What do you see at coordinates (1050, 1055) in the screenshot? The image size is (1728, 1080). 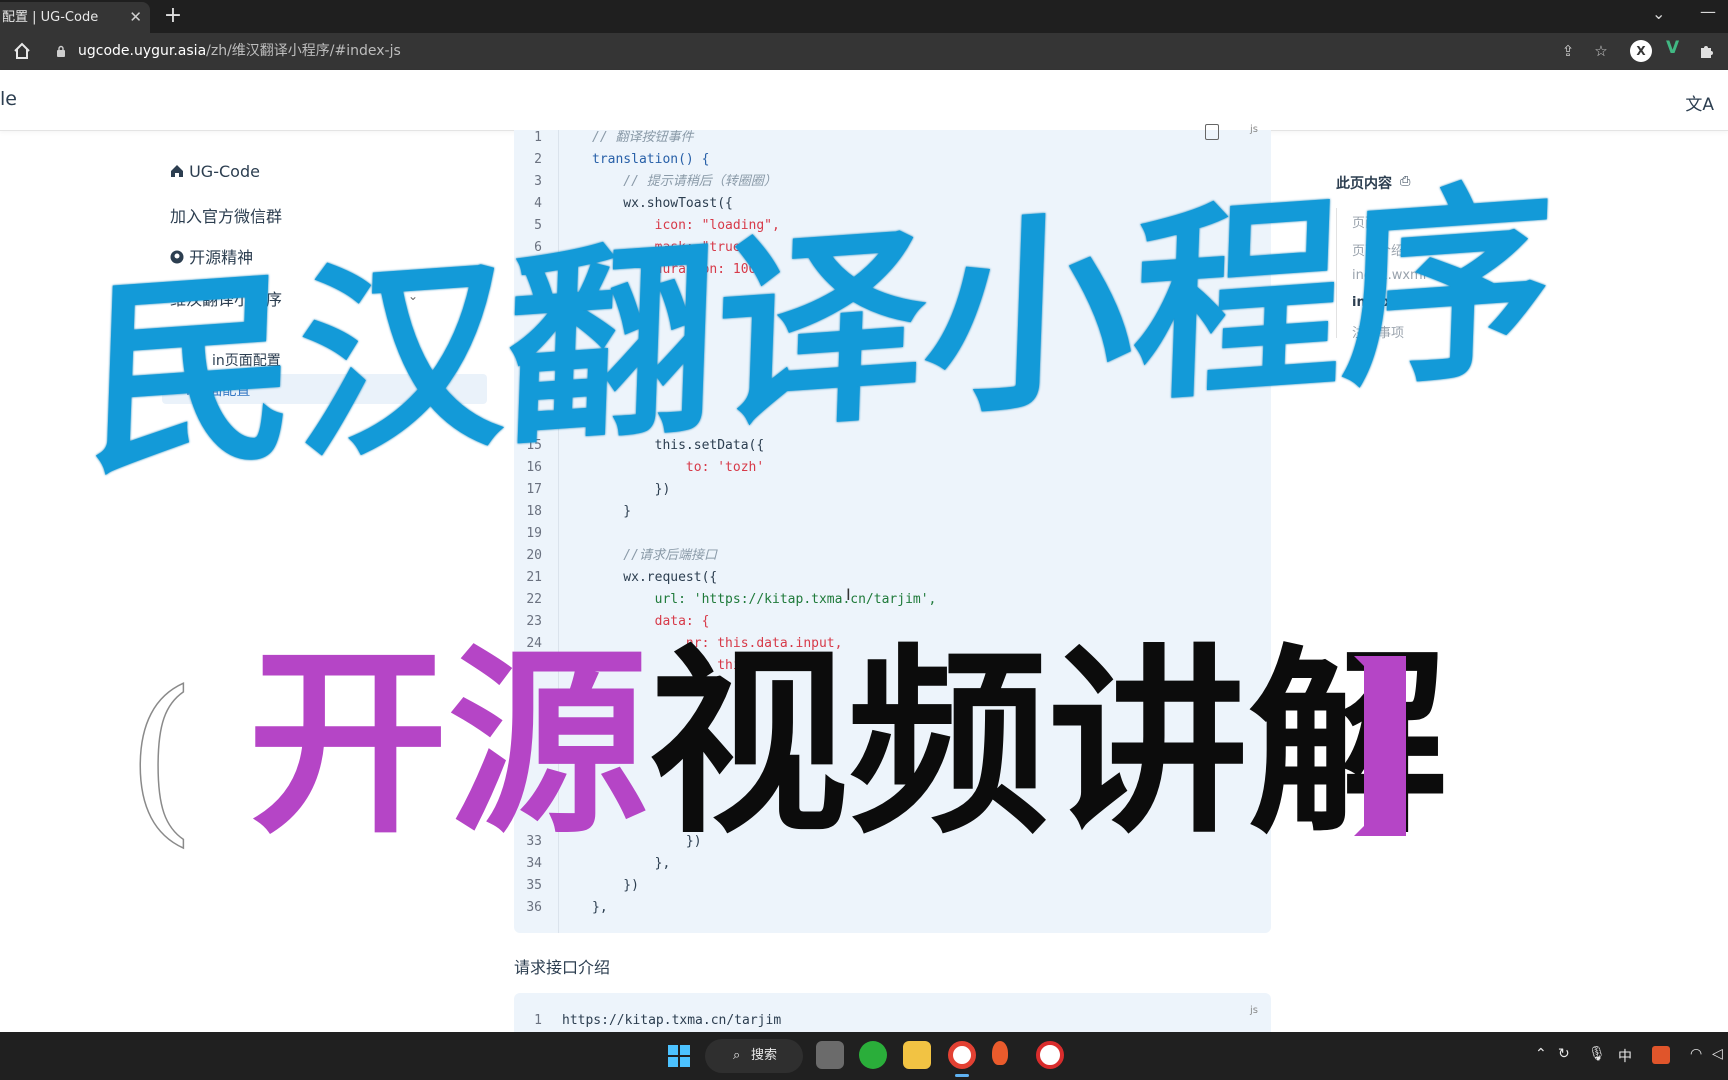 I see `recorder-icon` at bounding box center [1050, 1055].